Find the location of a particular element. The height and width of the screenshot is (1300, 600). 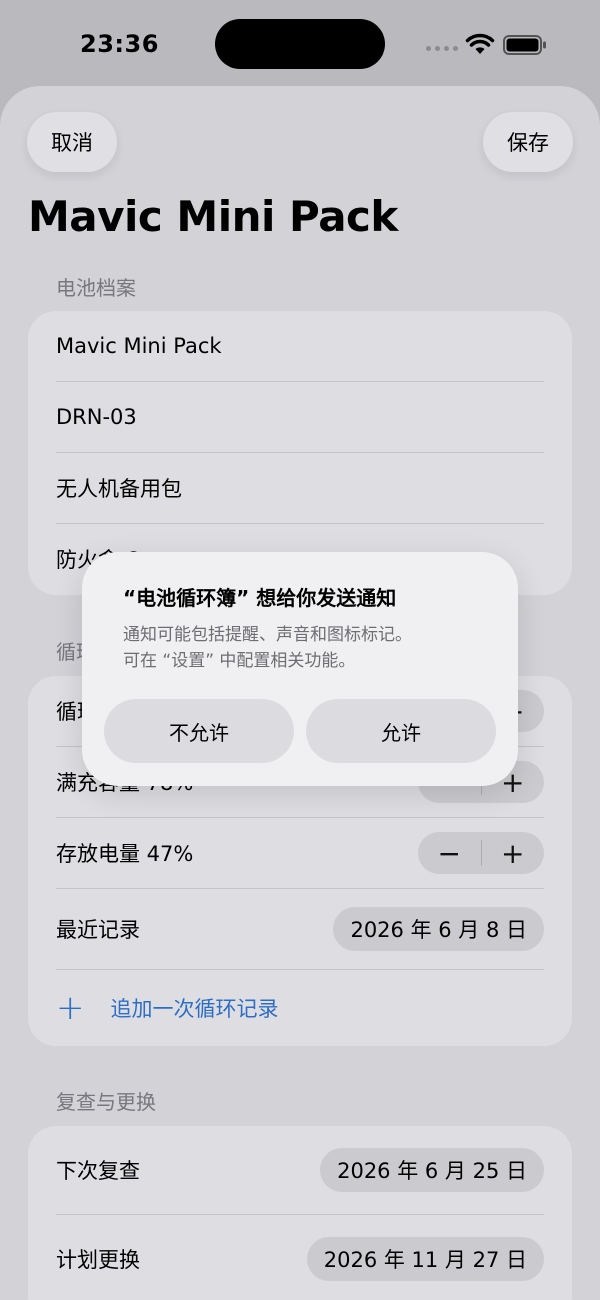

deny-button: 不允许 is located at coordinates (199, 731).